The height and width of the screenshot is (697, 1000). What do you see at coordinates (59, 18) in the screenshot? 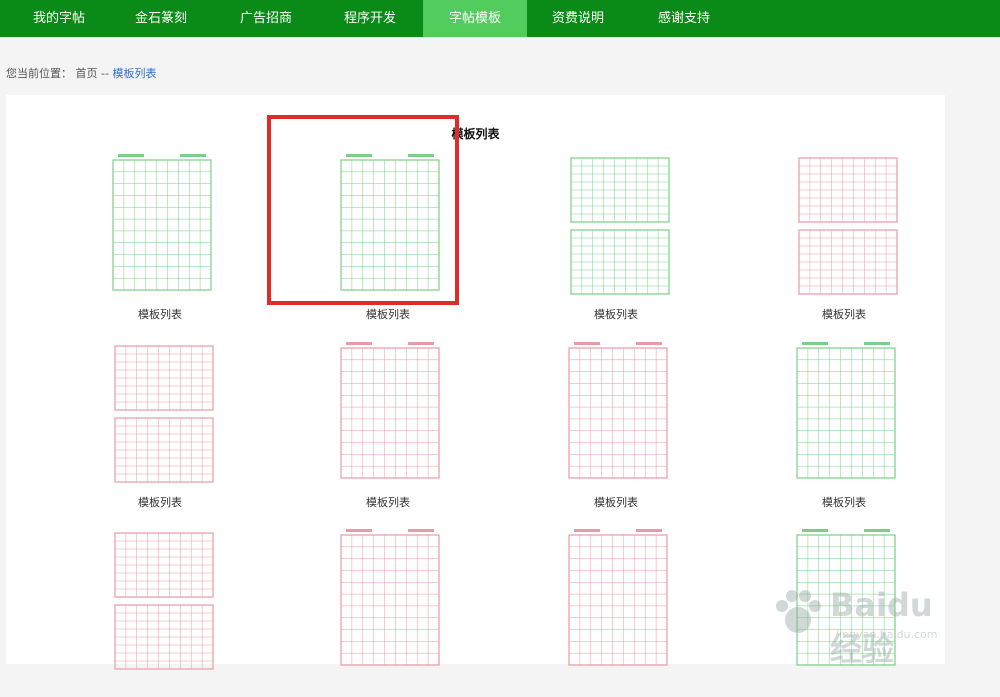
I see `nav-item-my-copybooks: 我的字帖` at bounding box center [59, 18].